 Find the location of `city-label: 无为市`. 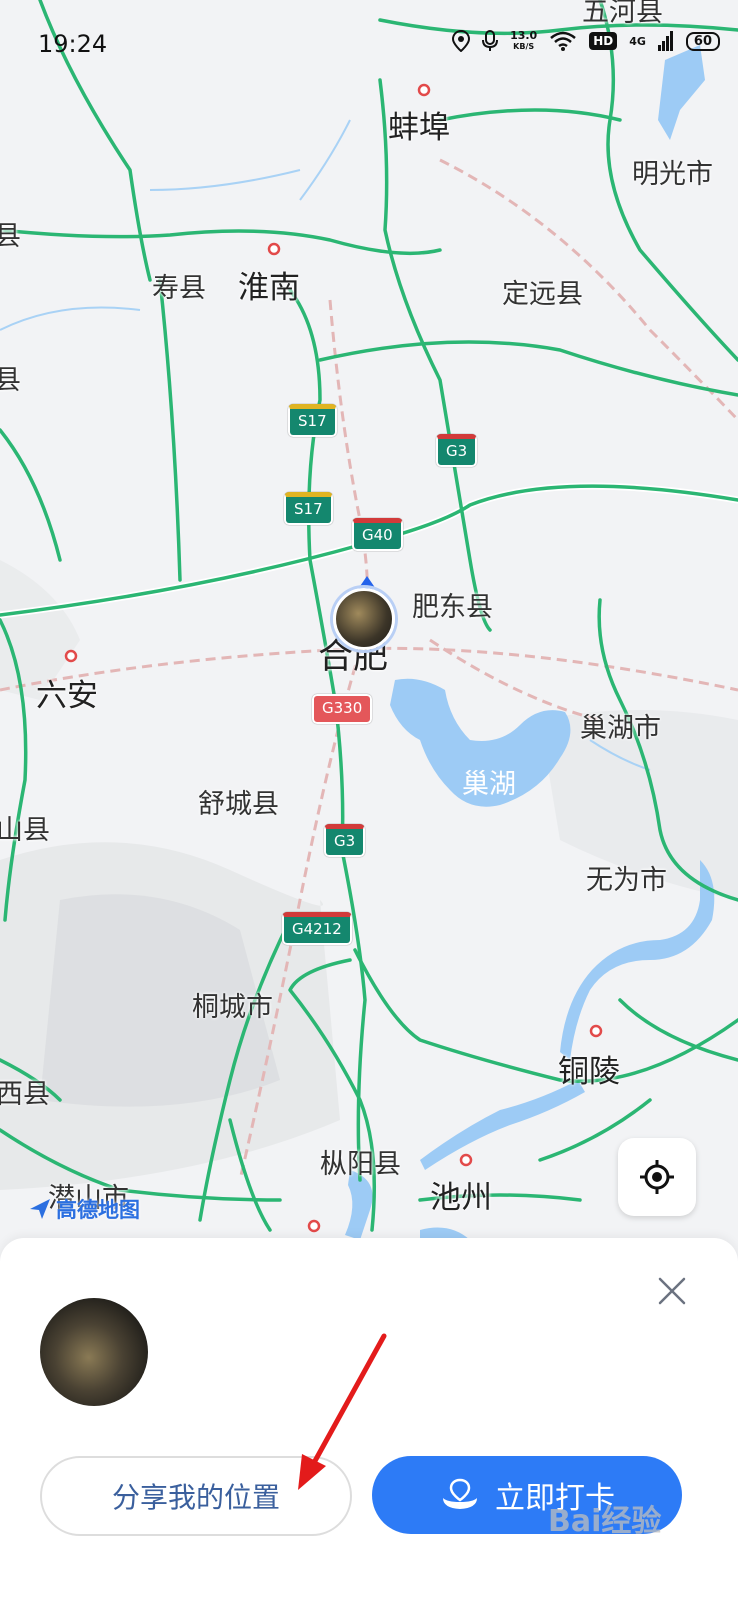

city-label: 无为市 is located at coordinates (626, 880).